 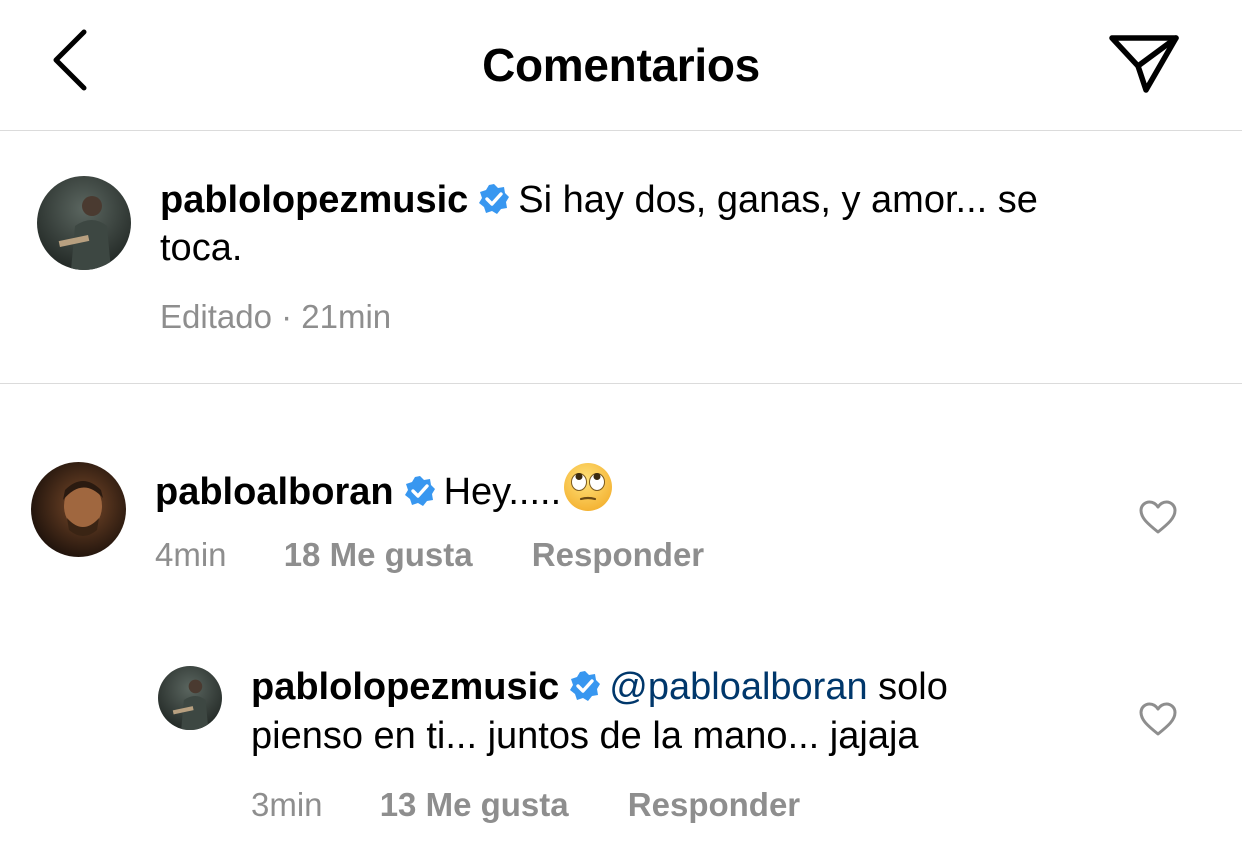 I want to click on comment-2-reply-button: Responder, so click(x=714, y=804).